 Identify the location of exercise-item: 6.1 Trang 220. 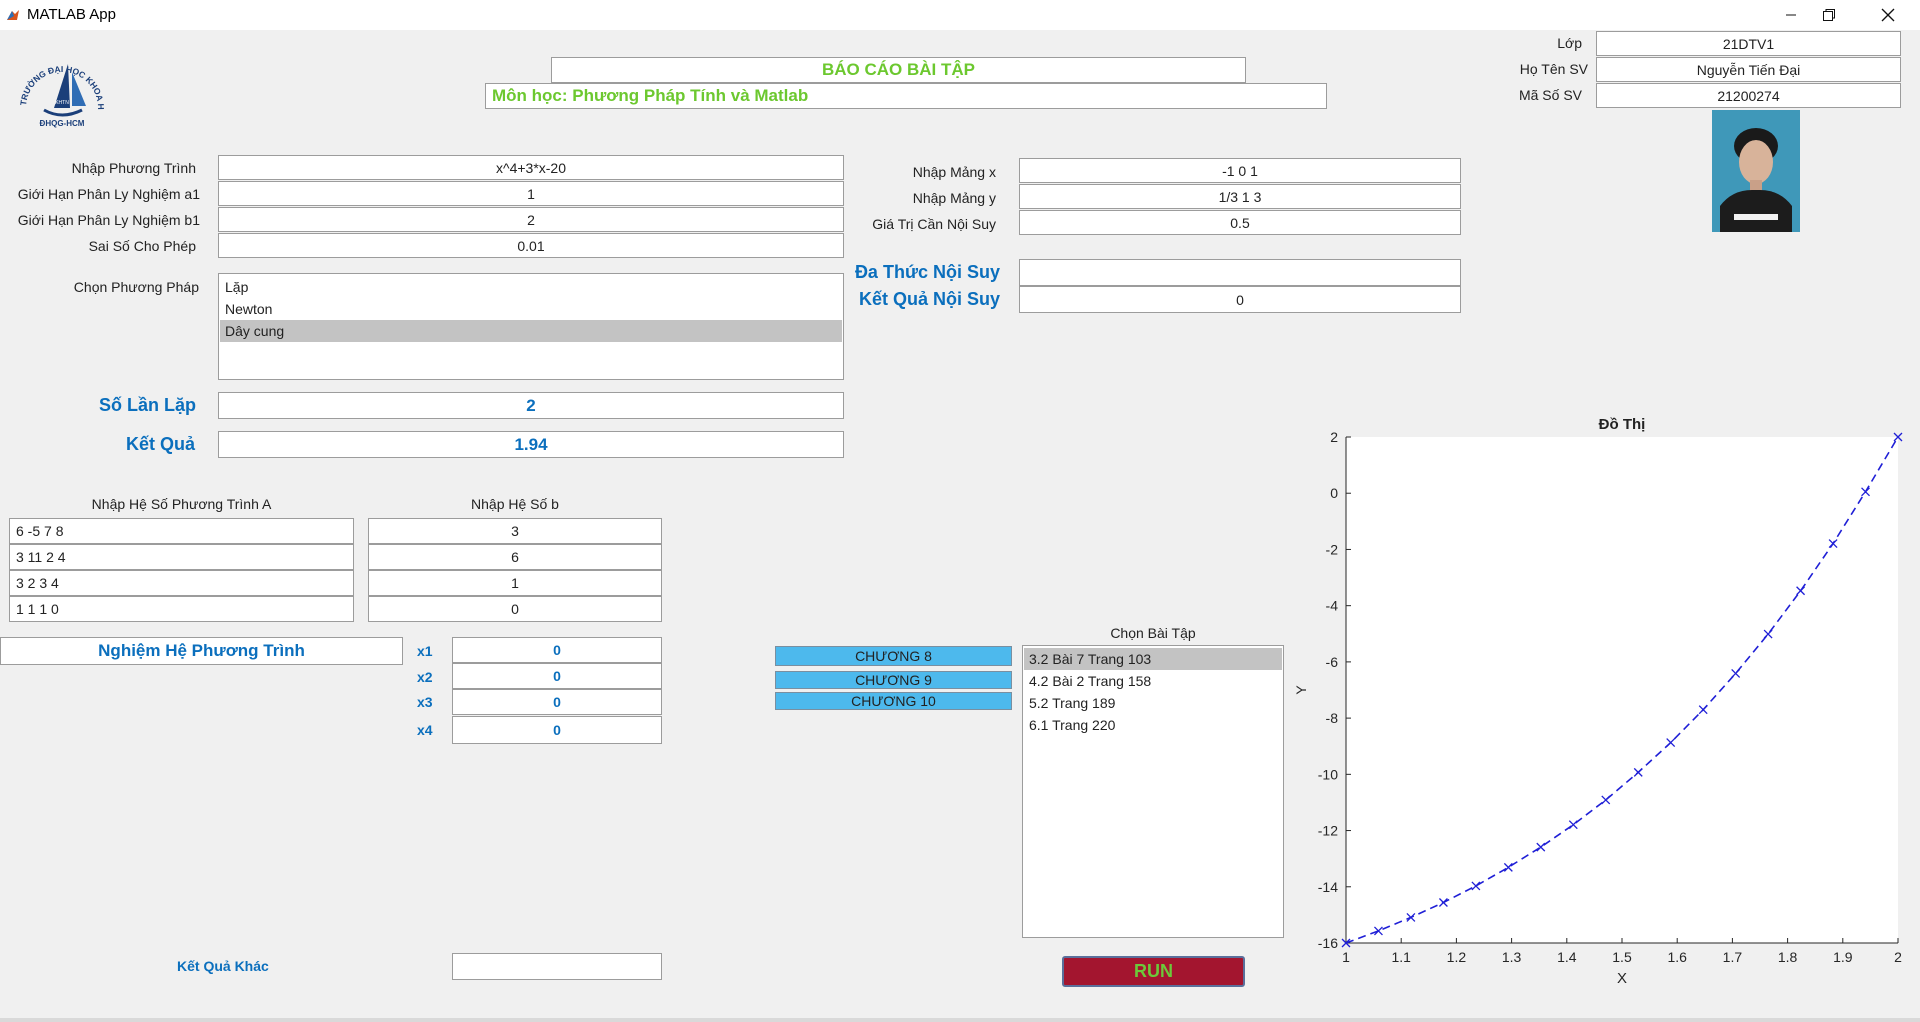
(1153, 725).